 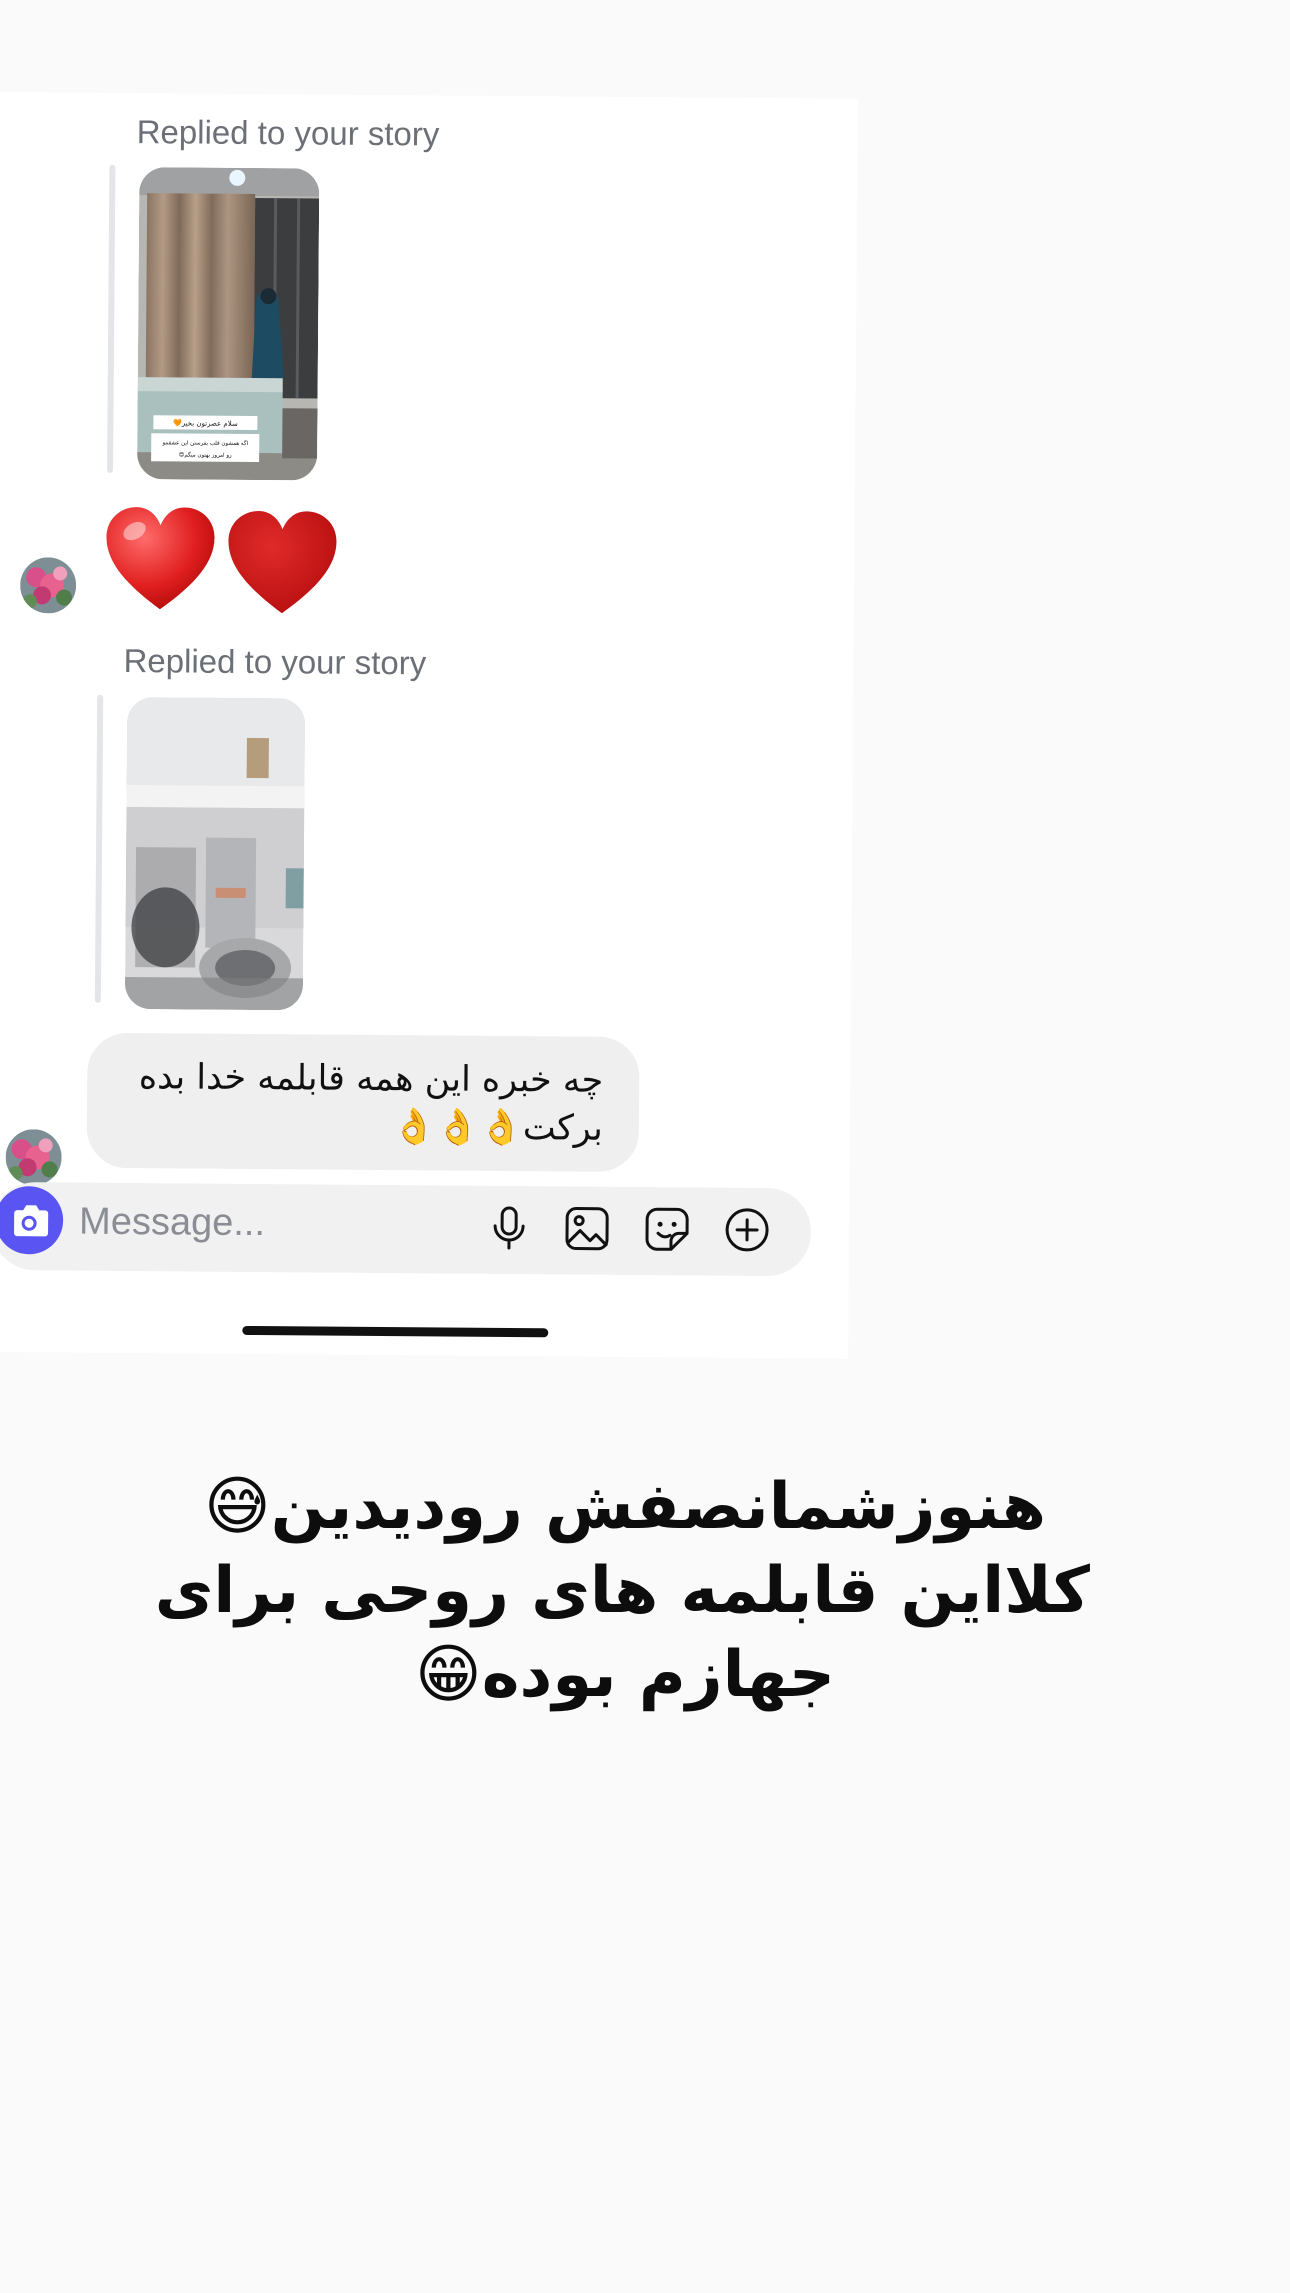 What do you see at coordinates (275, 661) in the screenshot?
I see `reply-label-2: Replied to your story` at bounding box center [275, 661].